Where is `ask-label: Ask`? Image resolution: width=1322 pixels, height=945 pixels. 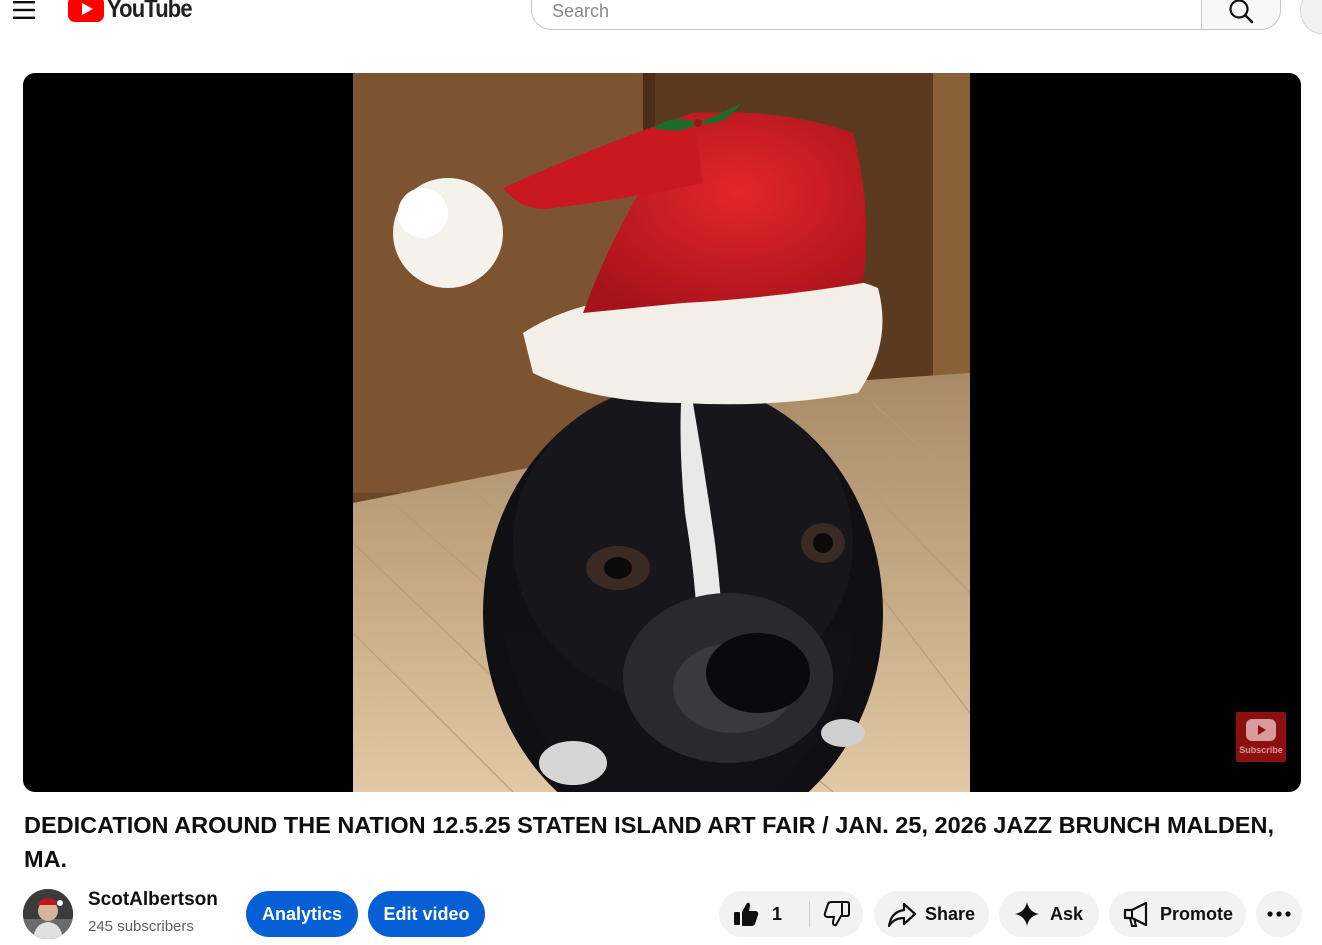 ask-label: Ask is located at coordinates (1067, 913).